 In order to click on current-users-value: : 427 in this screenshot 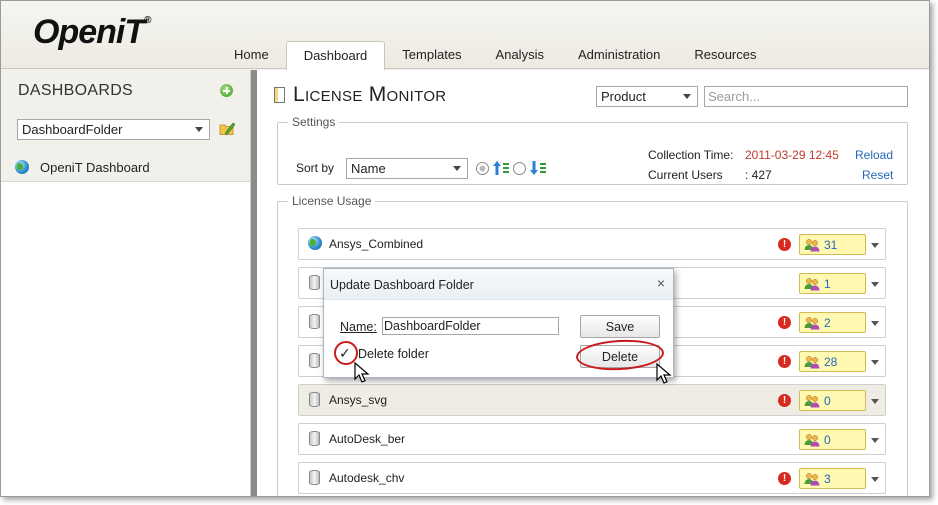, I will do `click(758, 175)`.